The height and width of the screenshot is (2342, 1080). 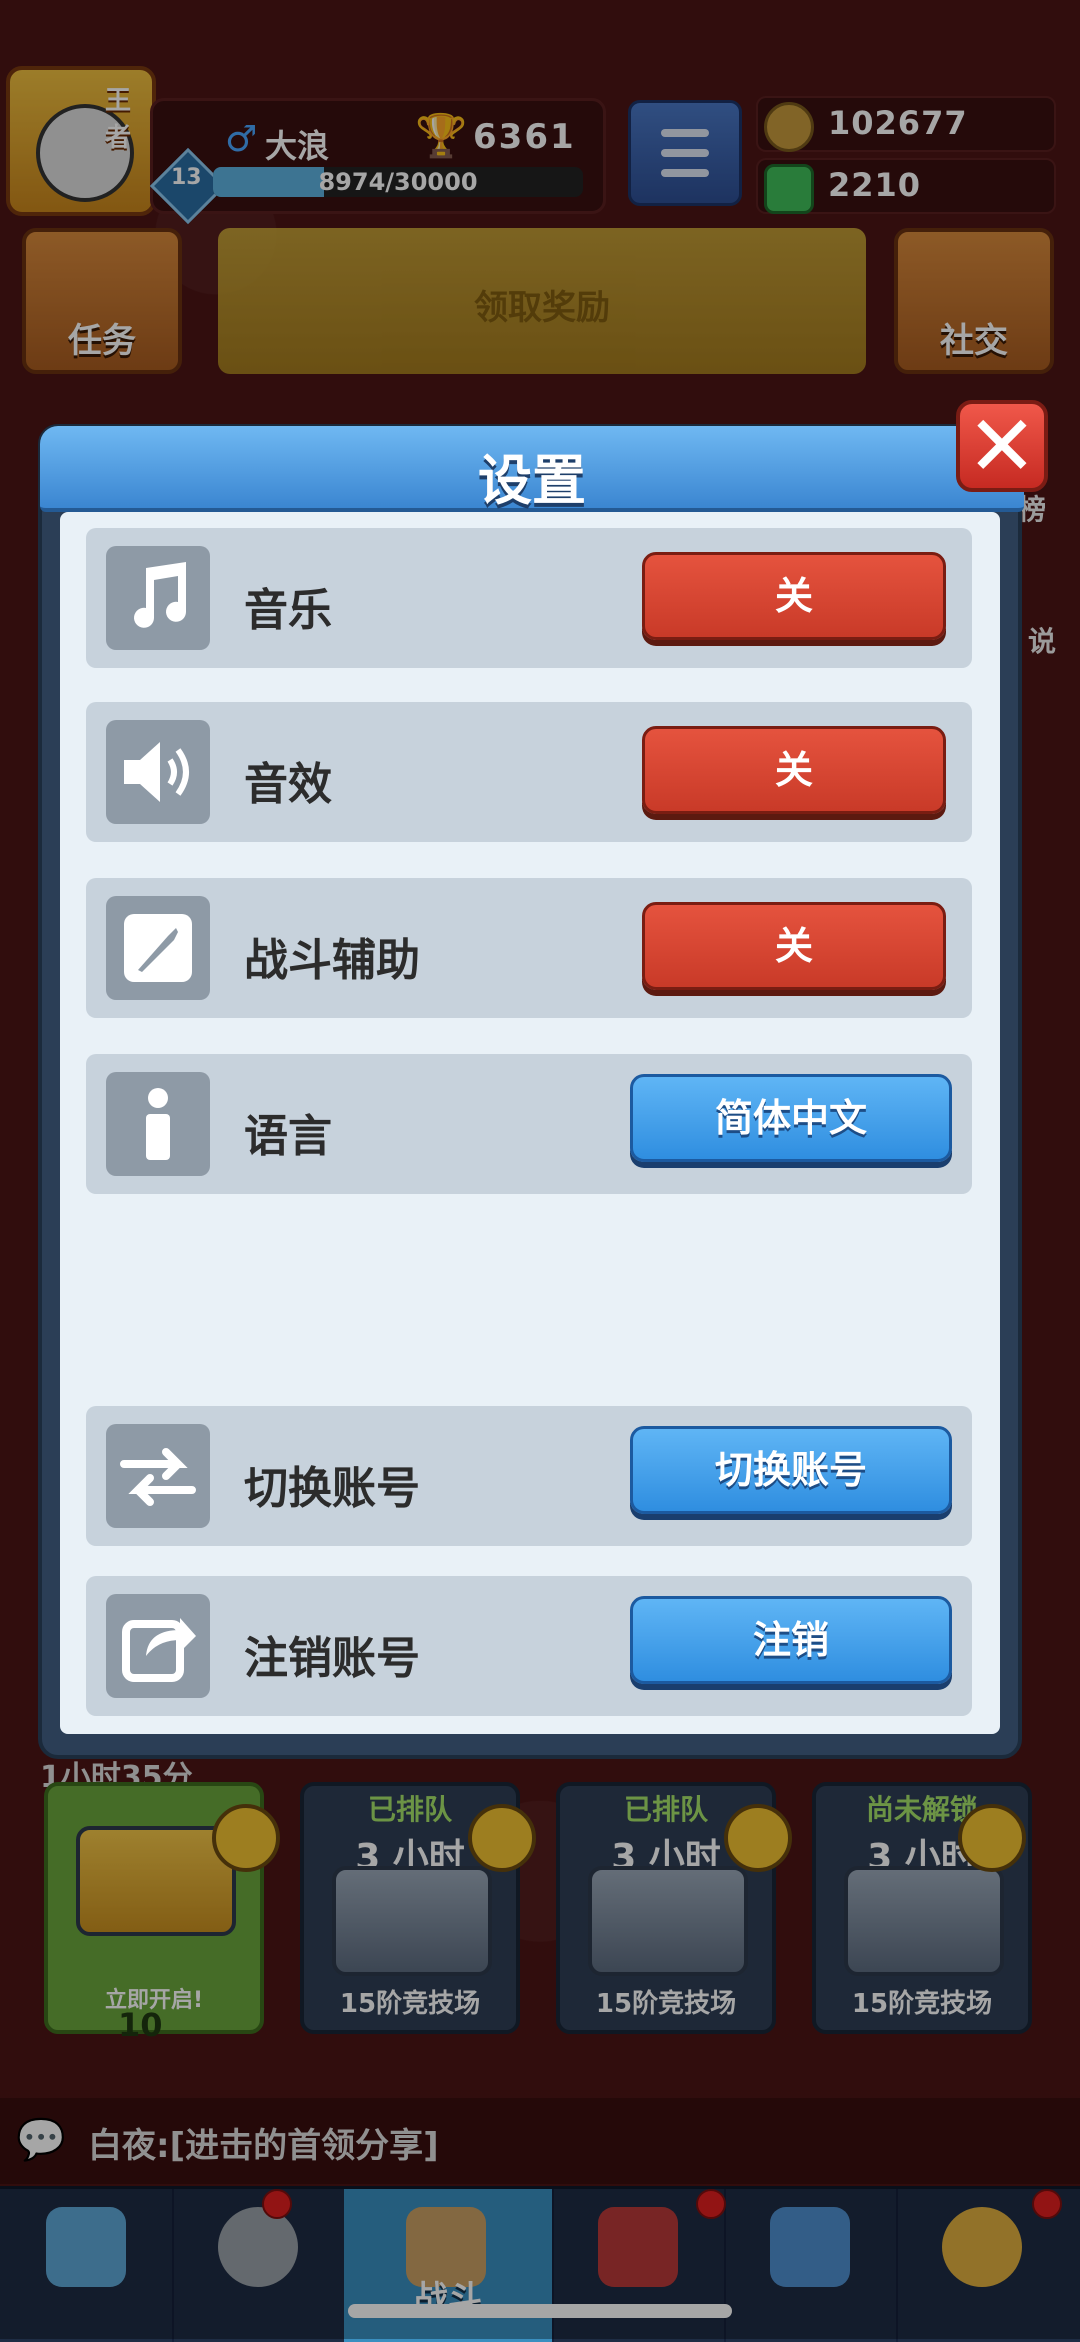 What do you see at coordinates (158, 1646) in the screenshot?
I see `share-exit-icon` at bounding box center [158, 1646].